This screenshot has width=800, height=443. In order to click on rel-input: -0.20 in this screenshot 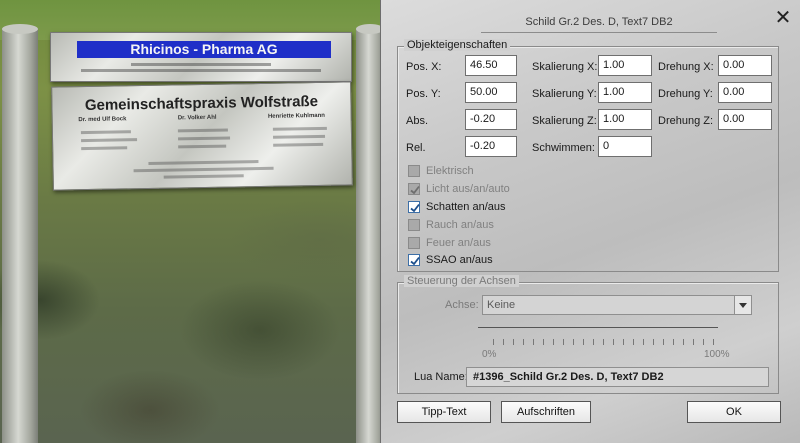, I will do `click(491, 146)`.